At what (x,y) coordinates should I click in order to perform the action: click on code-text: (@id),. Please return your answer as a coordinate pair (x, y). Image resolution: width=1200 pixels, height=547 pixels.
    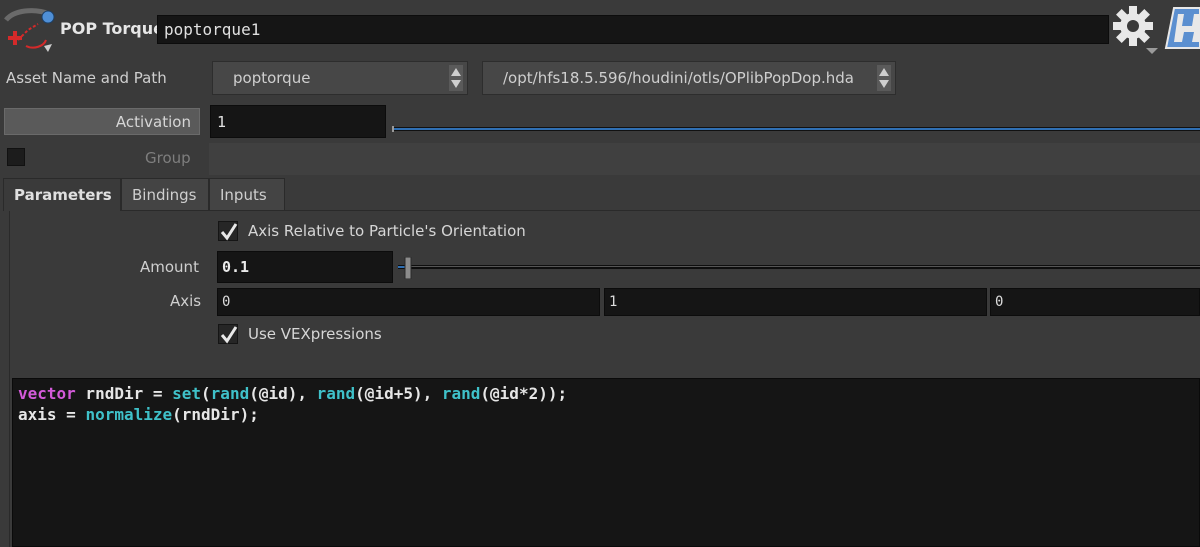
    Looking at the image, I should click on (283, 393).